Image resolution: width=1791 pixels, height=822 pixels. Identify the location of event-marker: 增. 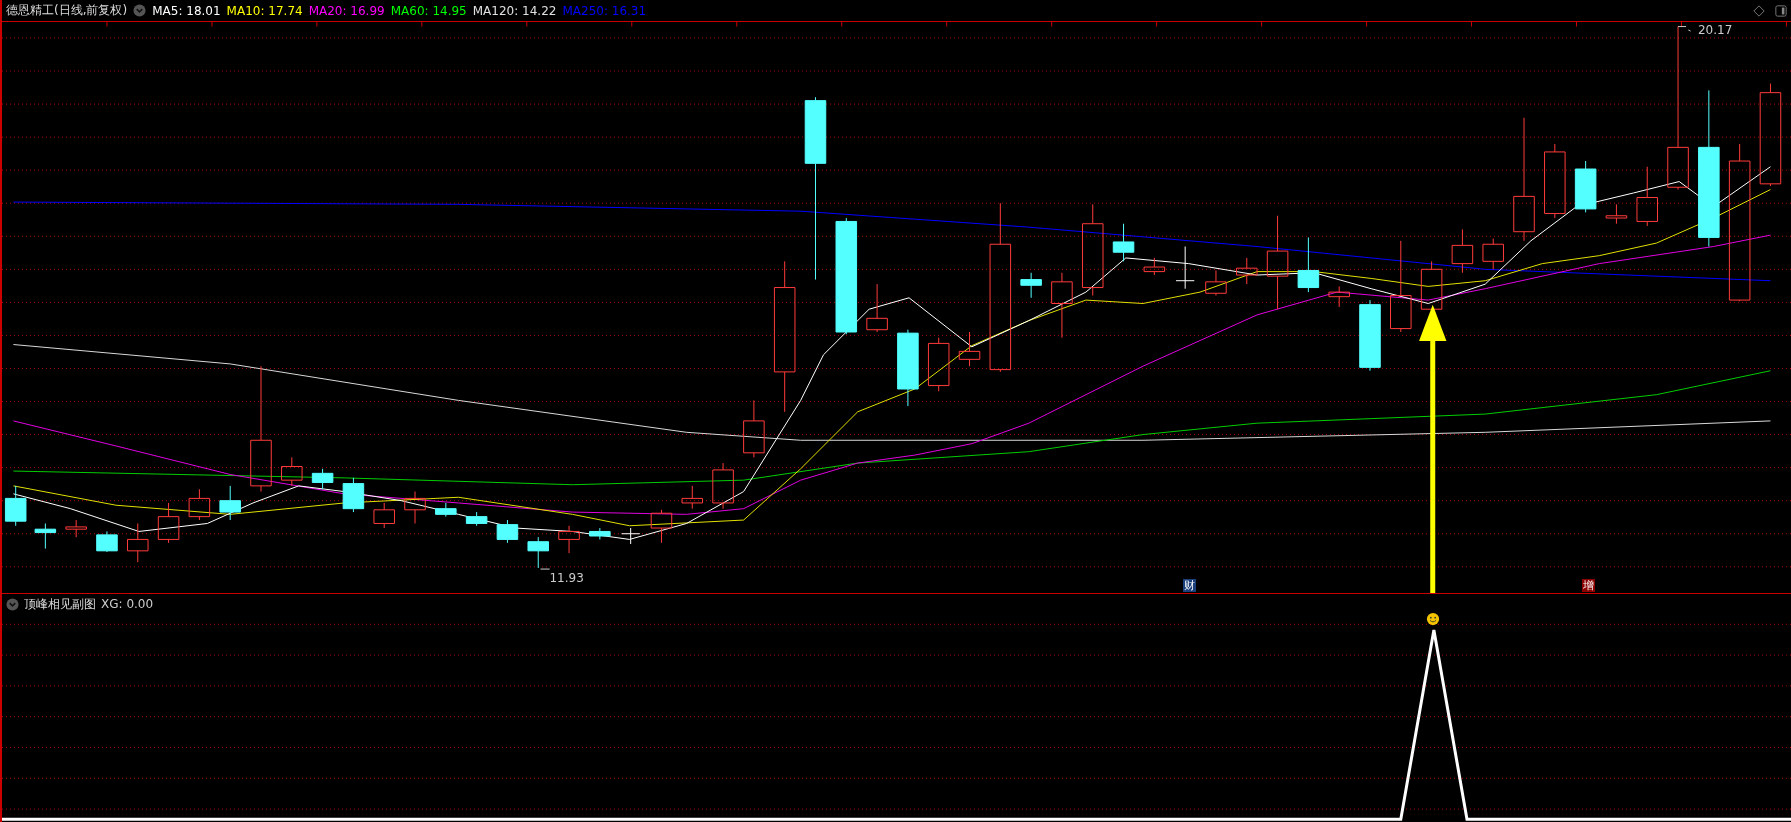
(1588, 585).